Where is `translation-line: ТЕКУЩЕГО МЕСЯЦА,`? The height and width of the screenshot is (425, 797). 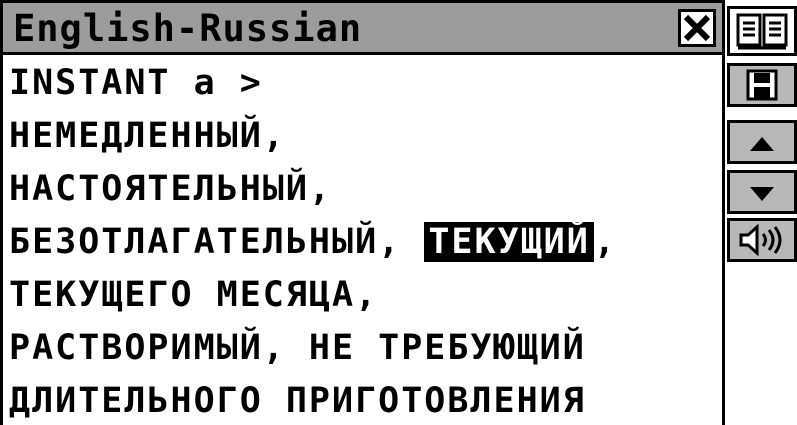 translation-line: ТЕКУЩЕГО МЕСЯЦА, is located at coordinates (194, 295).